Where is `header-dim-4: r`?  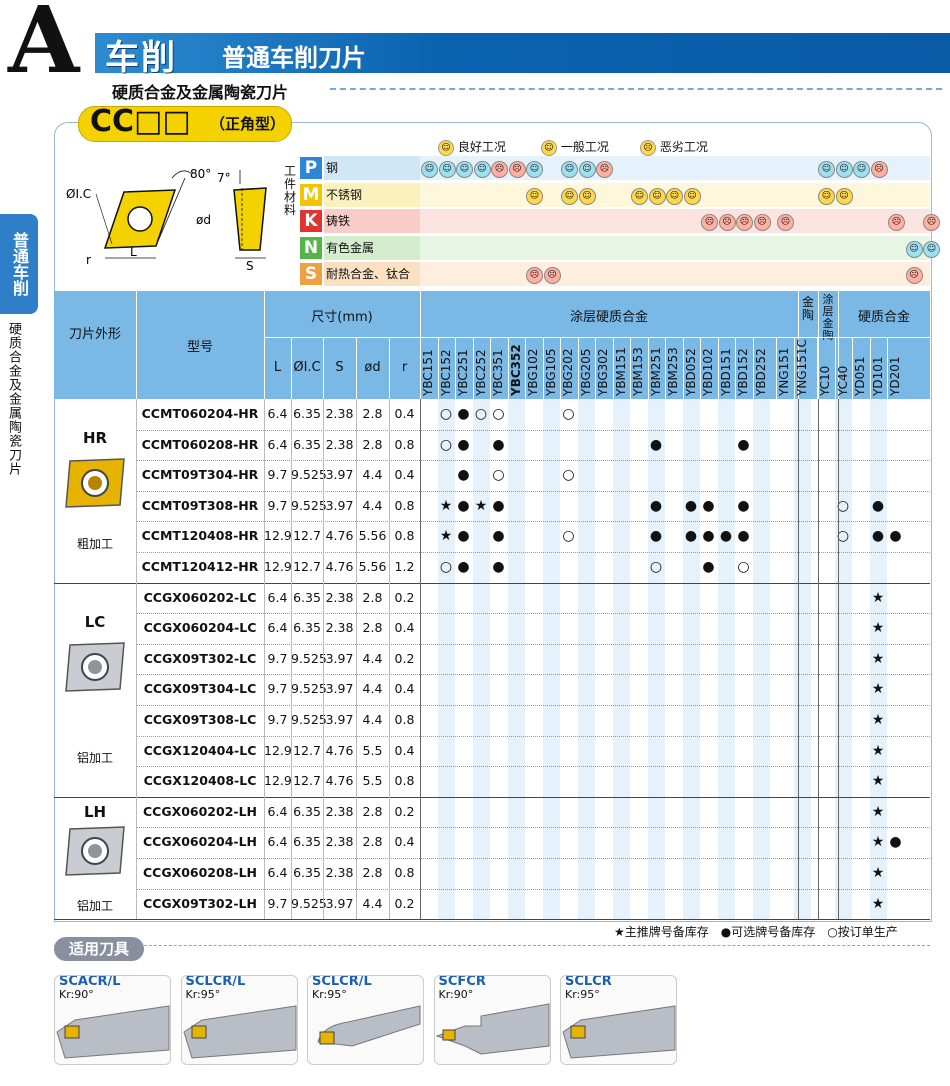
header-dim-4: r is located at coordinates (404, 367).